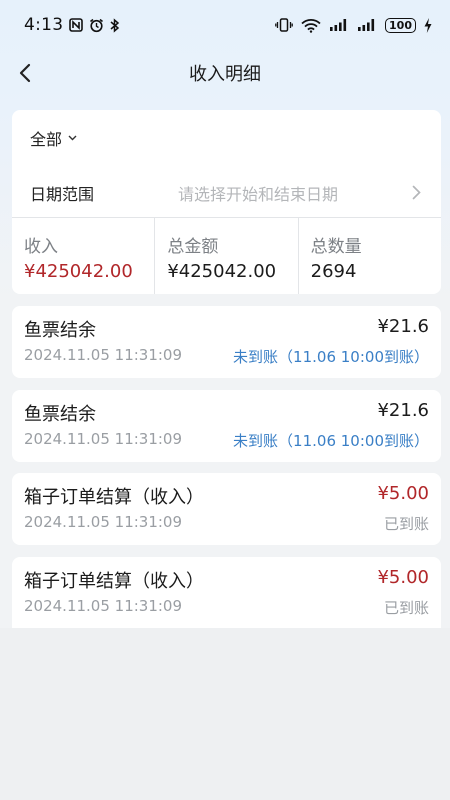  Describe the element at coordinates (428, 25) in the screenshot. I see `charging-icon` at that location.